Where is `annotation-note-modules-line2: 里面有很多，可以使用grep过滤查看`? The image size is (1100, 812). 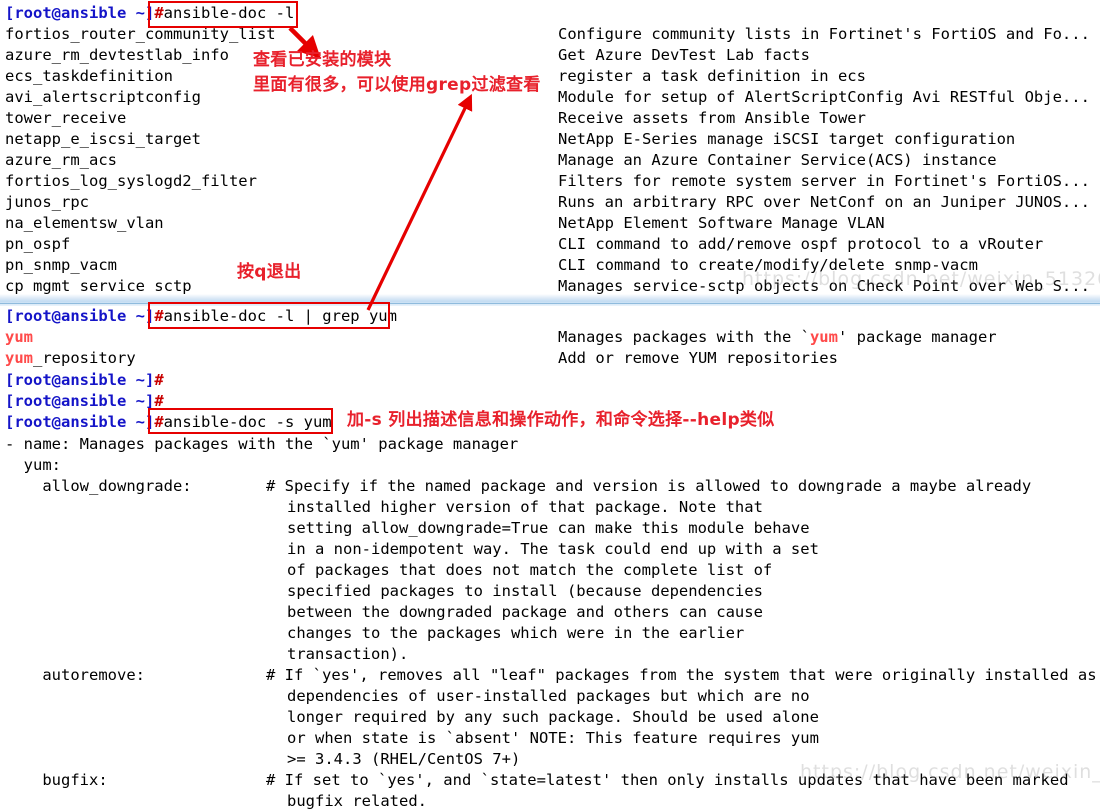 annotation-note-modules-line2: 里面有很多，可以使用grep过滤查看 is located at coordinates (397, 85).